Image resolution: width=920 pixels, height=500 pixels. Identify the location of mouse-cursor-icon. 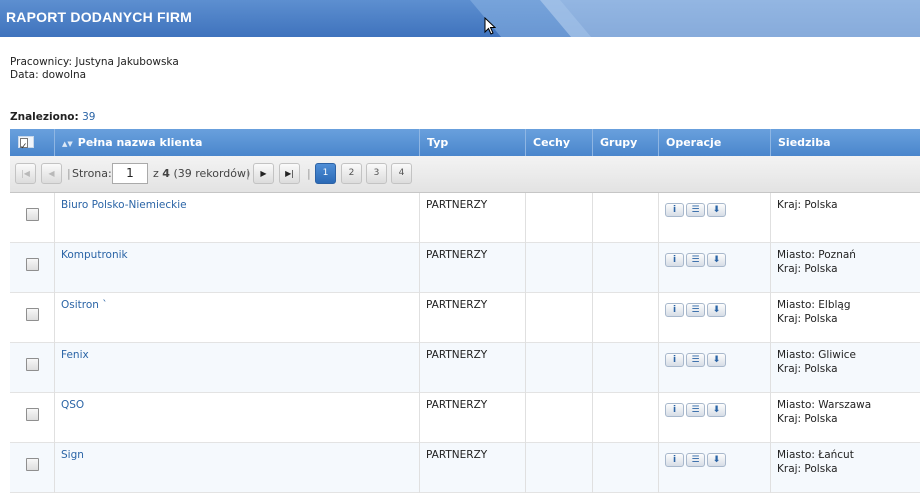
(490, 26).